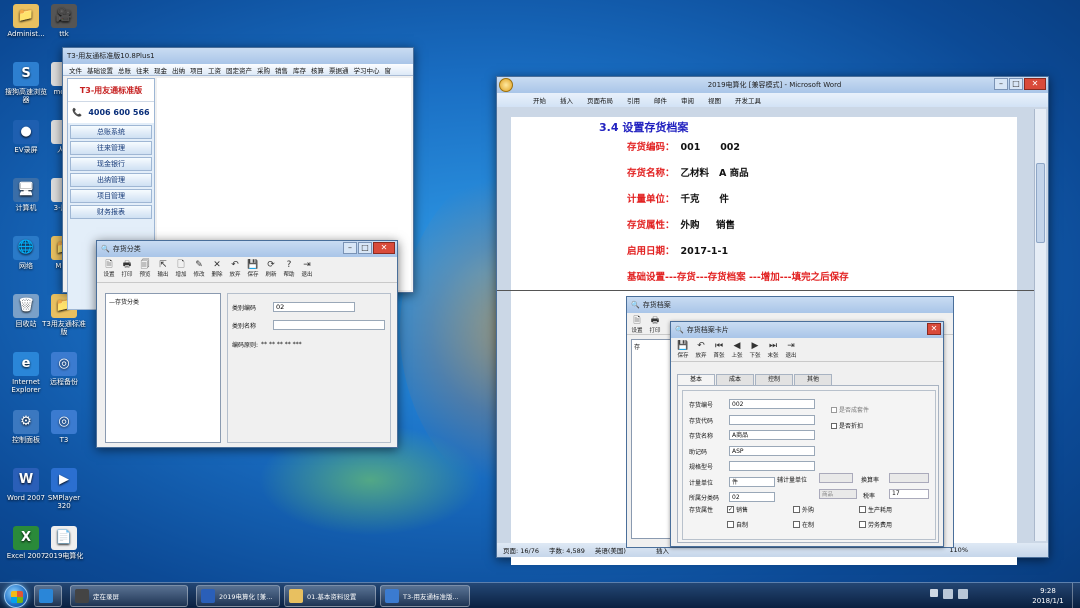 The image size is (1080, 608). What do you see at coordinates (708, 225) in the screenshot?
I see `doc-line-value: 外购 销售` at bounding box center [708, 225].